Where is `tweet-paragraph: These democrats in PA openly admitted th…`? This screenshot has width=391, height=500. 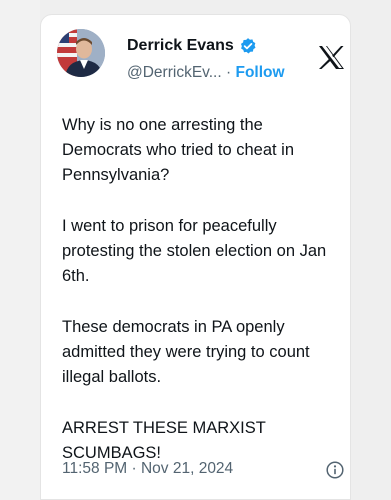
tweet-paragraph: These democrats in PA openly admitted th… is located at coordinates (186, 352).